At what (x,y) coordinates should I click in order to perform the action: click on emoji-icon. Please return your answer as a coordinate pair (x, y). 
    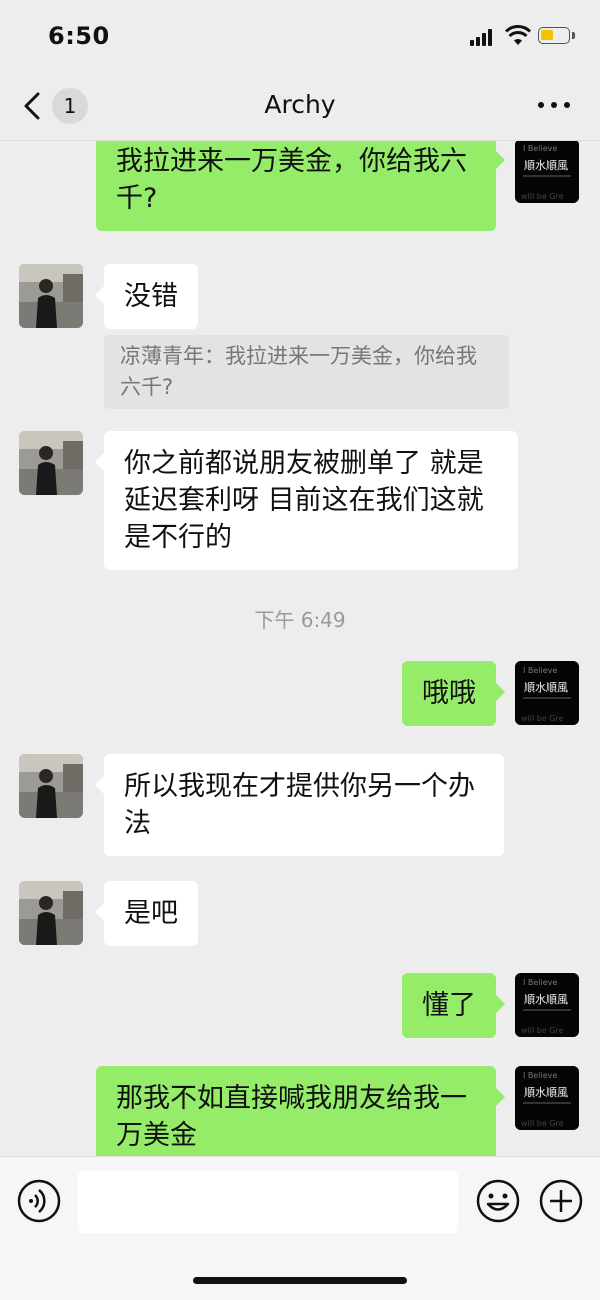
    Looking at the image, I should click on (498, 1201).